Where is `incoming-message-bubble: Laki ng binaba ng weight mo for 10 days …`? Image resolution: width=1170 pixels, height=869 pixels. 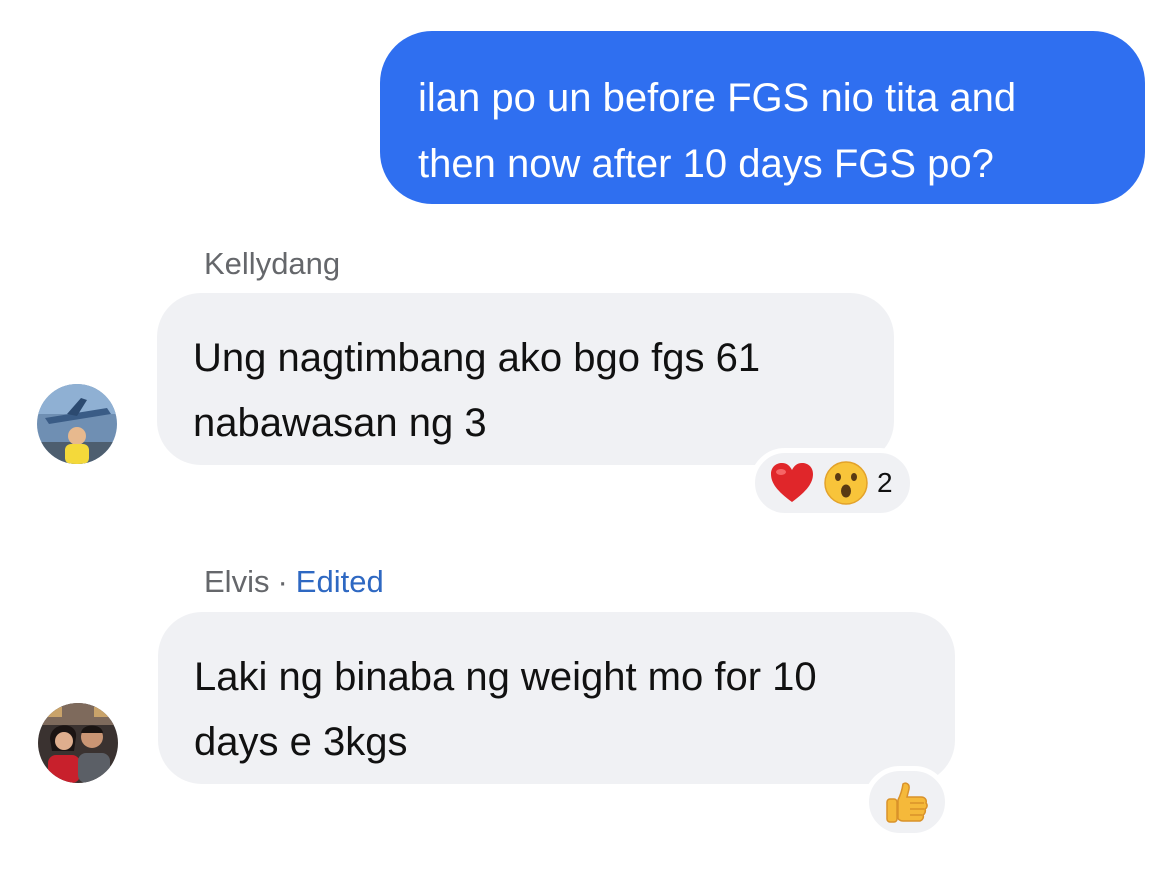
incoming-message-bubble: Laki ng binaba ng weight mo for 10 days … is located at coordinates (556, 698).